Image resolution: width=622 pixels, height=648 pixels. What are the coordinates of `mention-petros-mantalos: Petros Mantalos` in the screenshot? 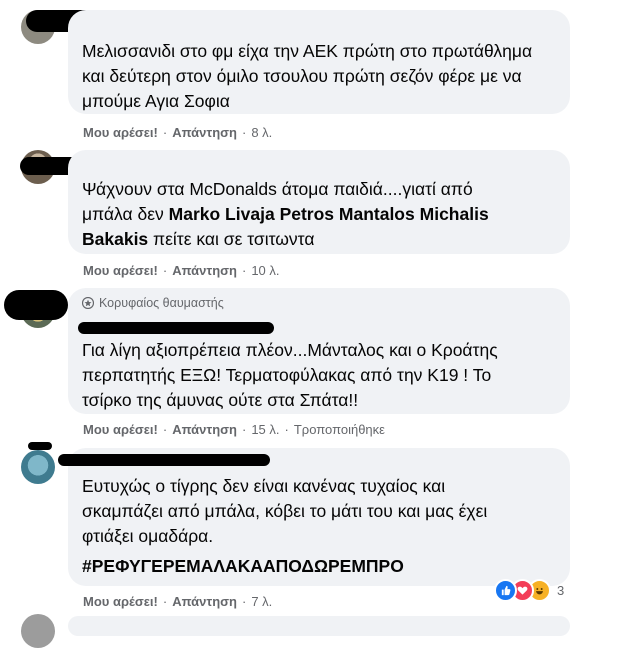 It's located at (347, 214).